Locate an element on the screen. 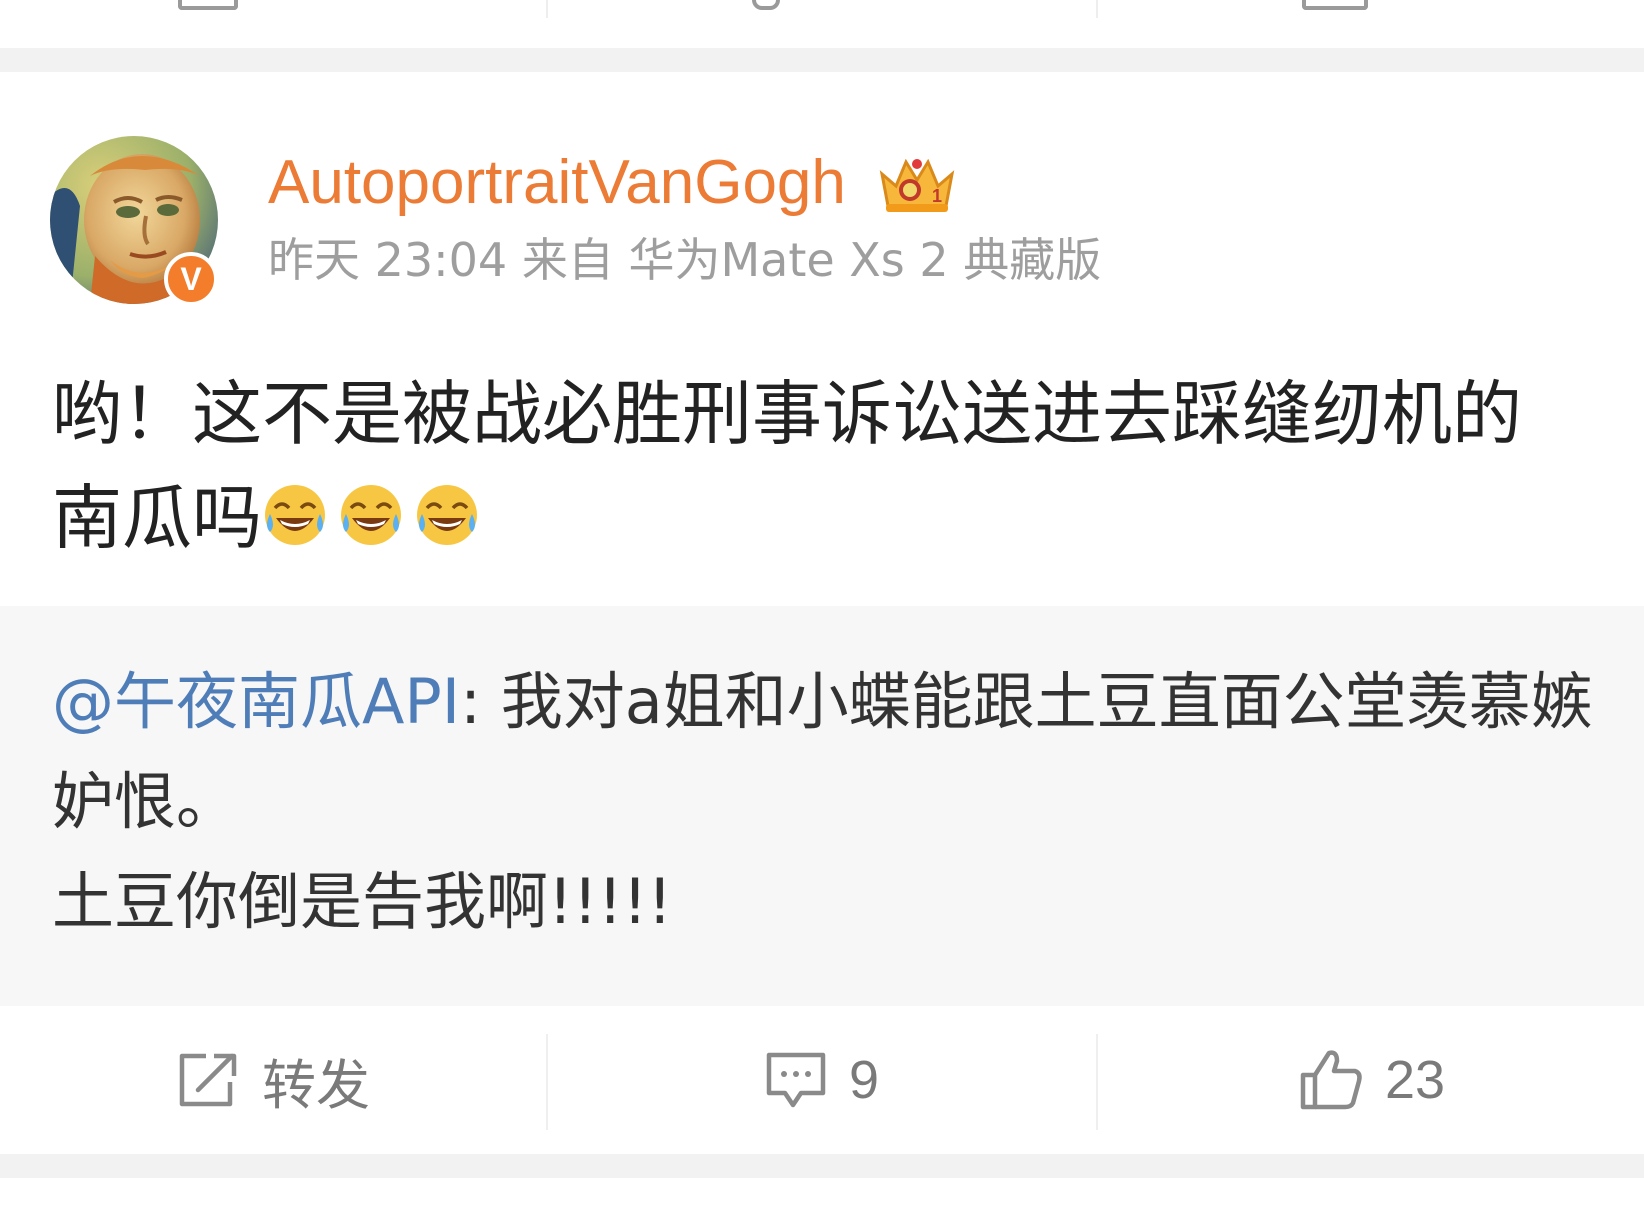 This screenshot has width=1644, height=1232. verified-badge-icon: V is located at coordinates (191, 279).